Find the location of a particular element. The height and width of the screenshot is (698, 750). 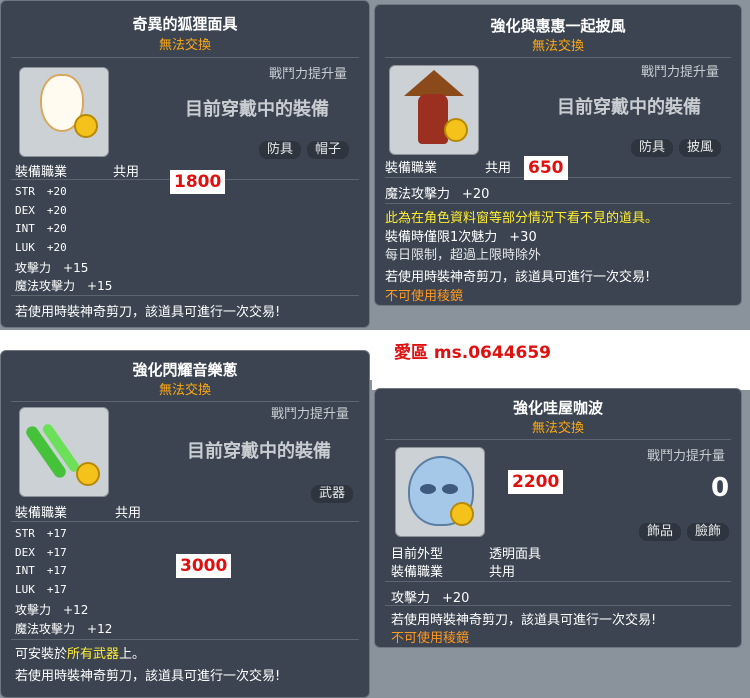

charm-row: 裝備時僅限1次魅力 +30 is located at coordinates (461, 235).